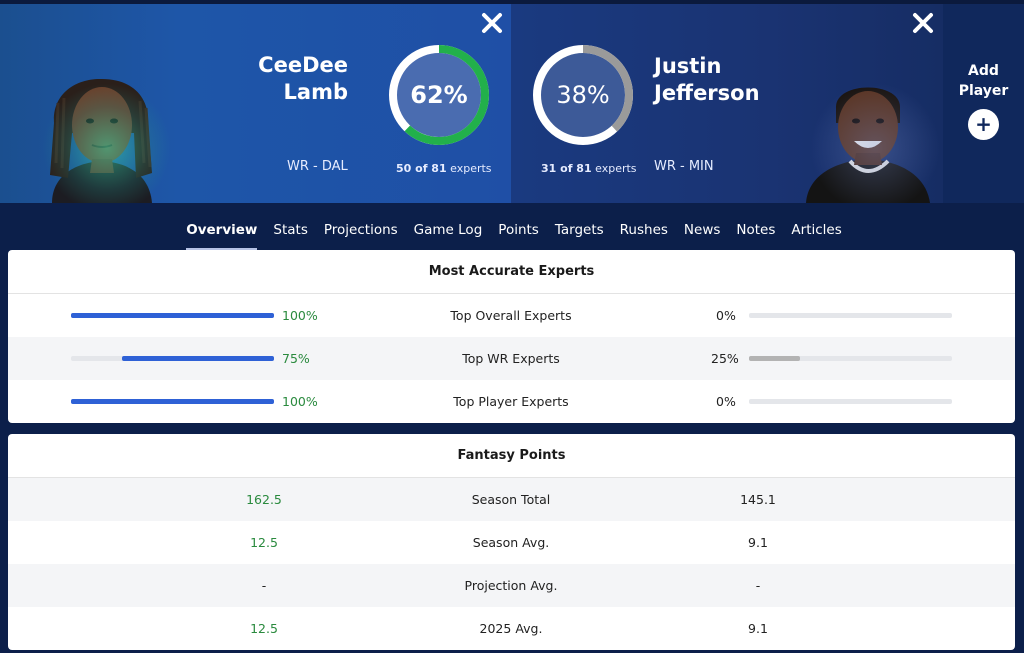  I want to click on expert-percent-ring-left: 62%, so click(439, 95).